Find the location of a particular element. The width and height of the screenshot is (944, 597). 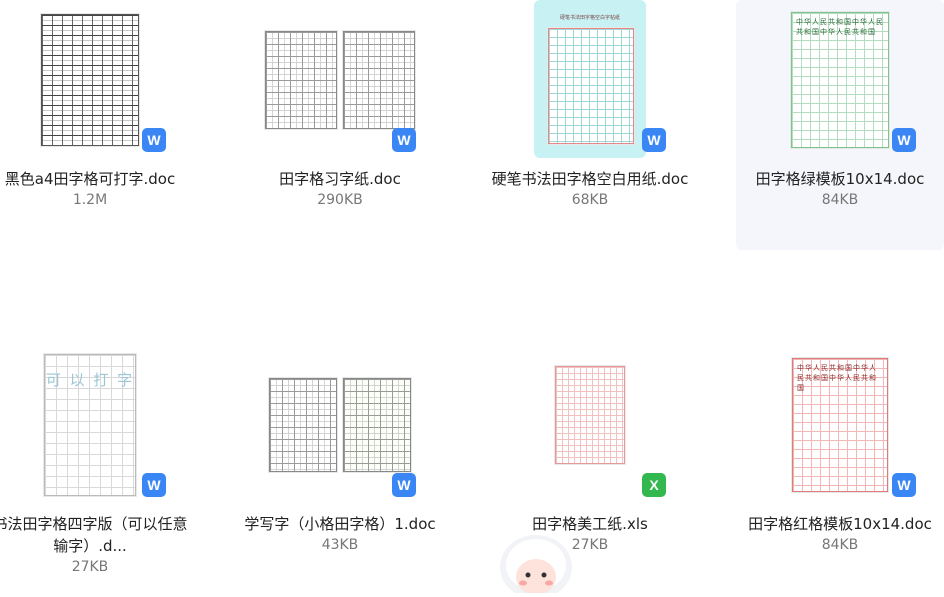

file-name: 学写字（小格田字格）1.doc is located at coordinates (340, 524).